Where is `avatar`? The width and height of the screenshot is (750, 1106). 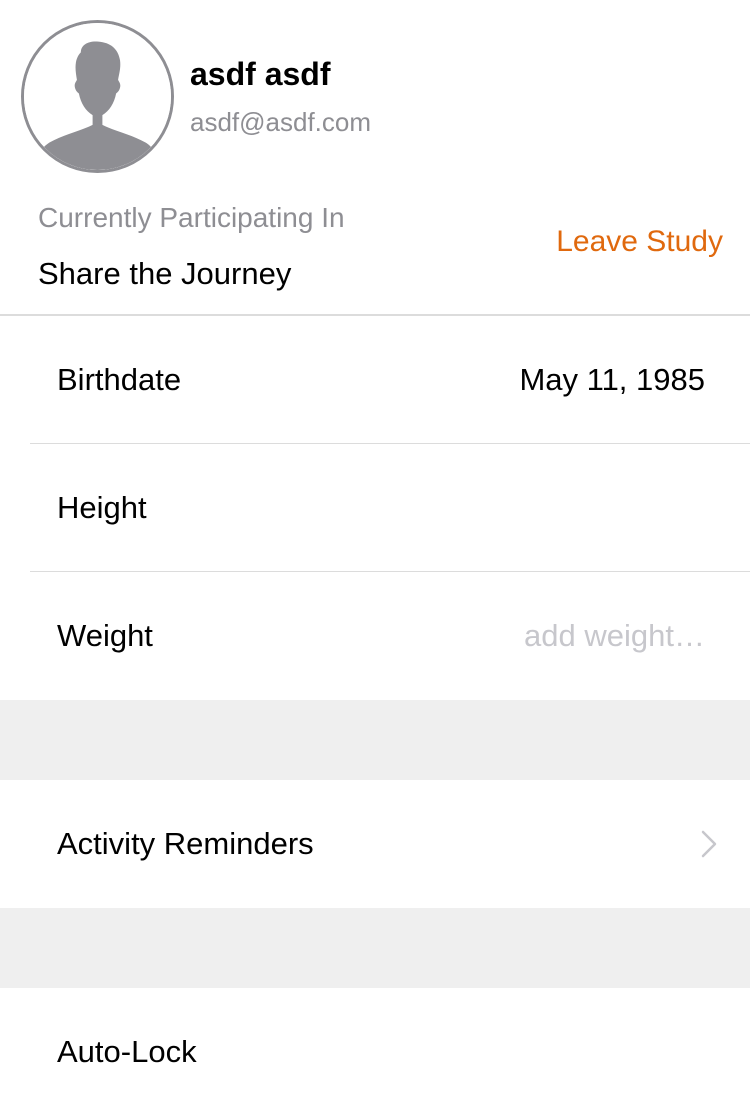 avatar is located at coordinates (97, 96).